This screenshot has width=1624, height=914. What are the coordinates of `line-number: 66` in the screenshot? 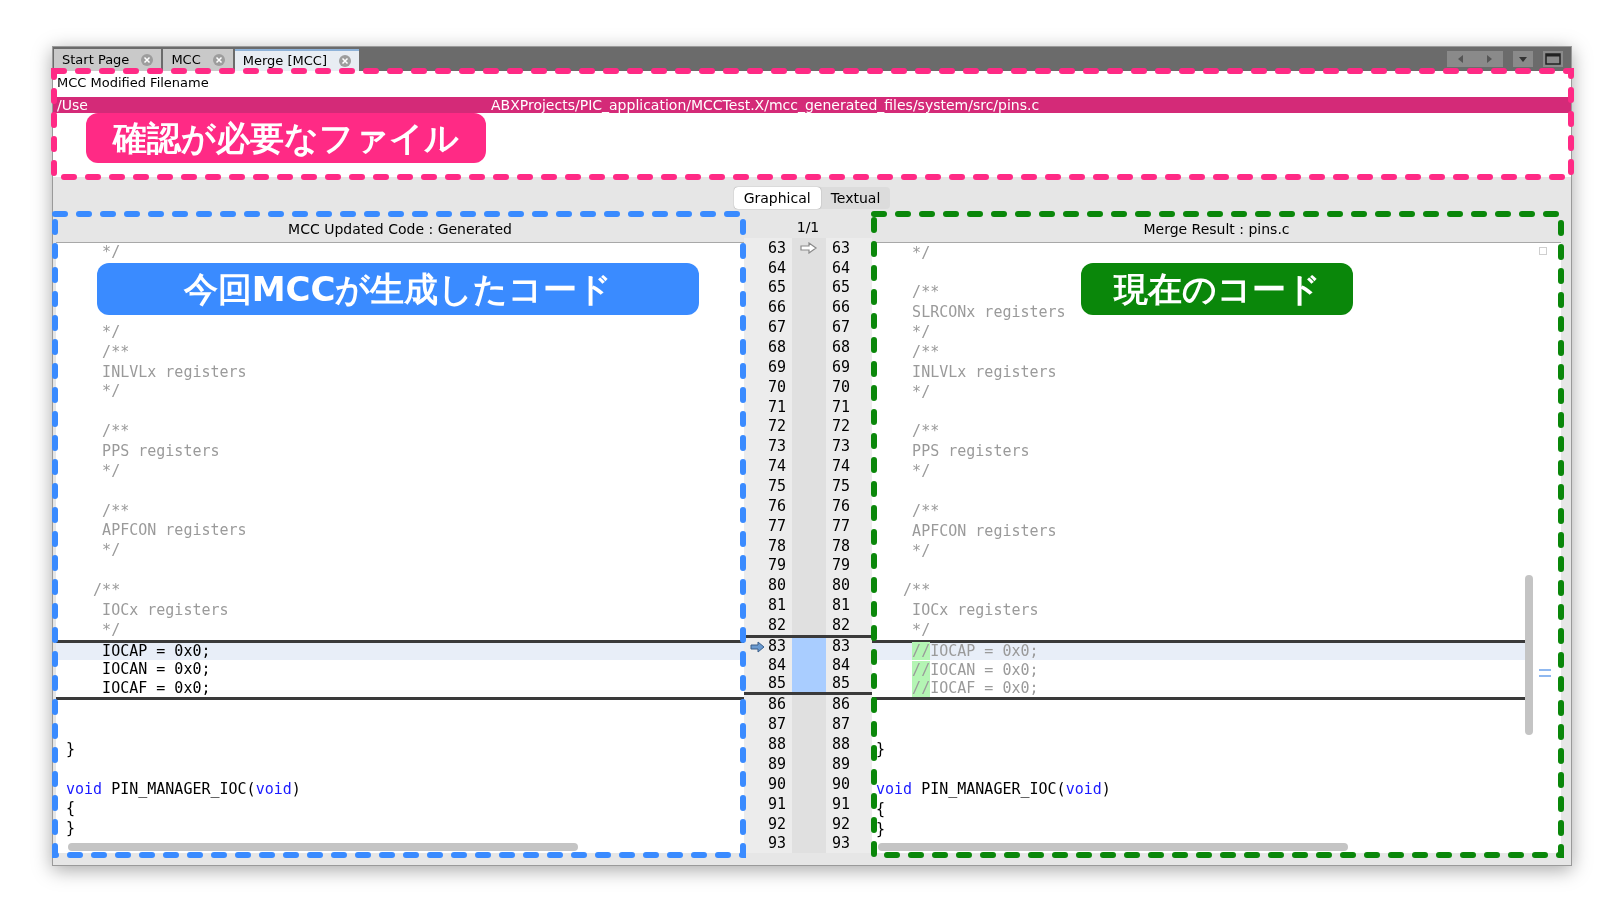 It's located at (776, 308).